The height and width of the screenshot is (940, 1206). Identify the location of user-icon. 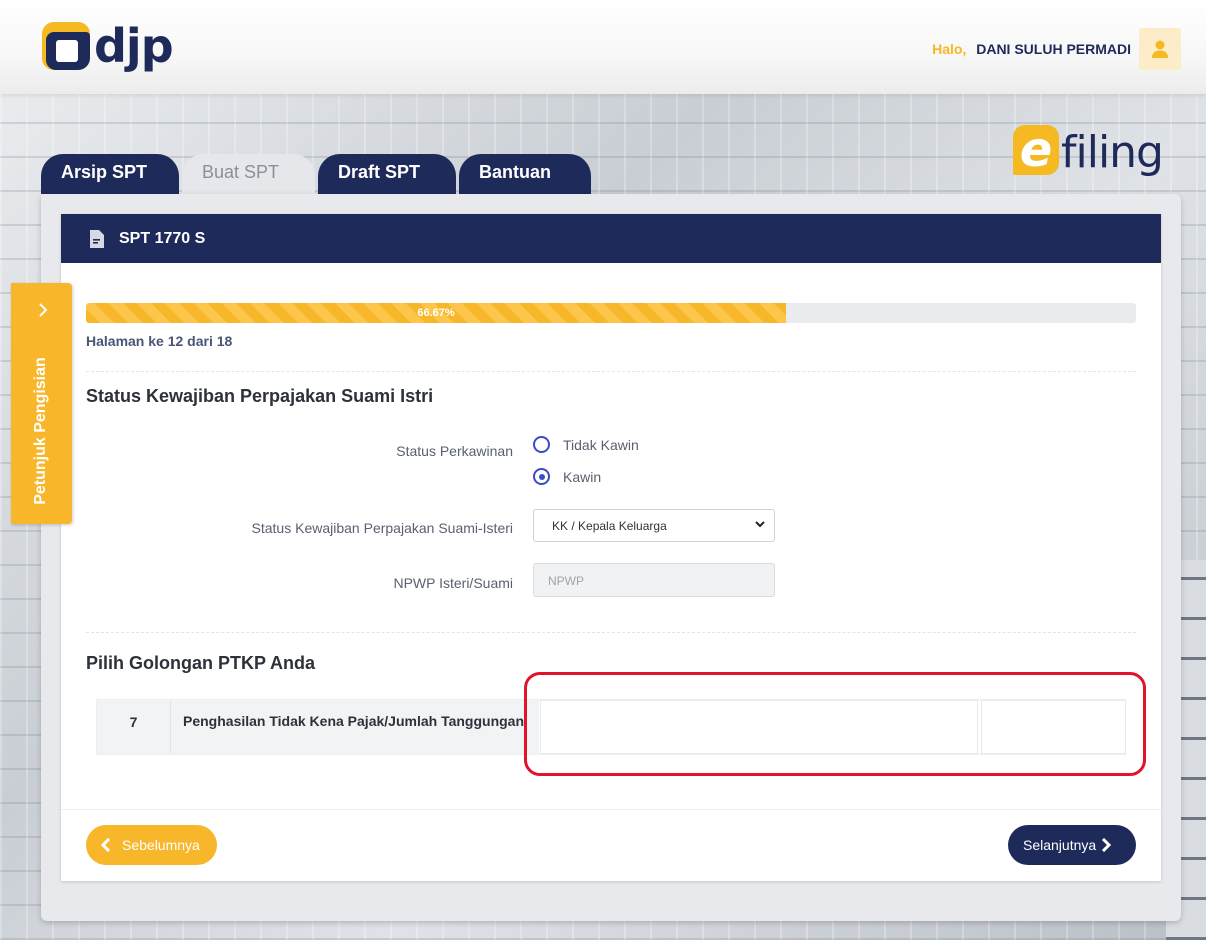
(1160, 49).